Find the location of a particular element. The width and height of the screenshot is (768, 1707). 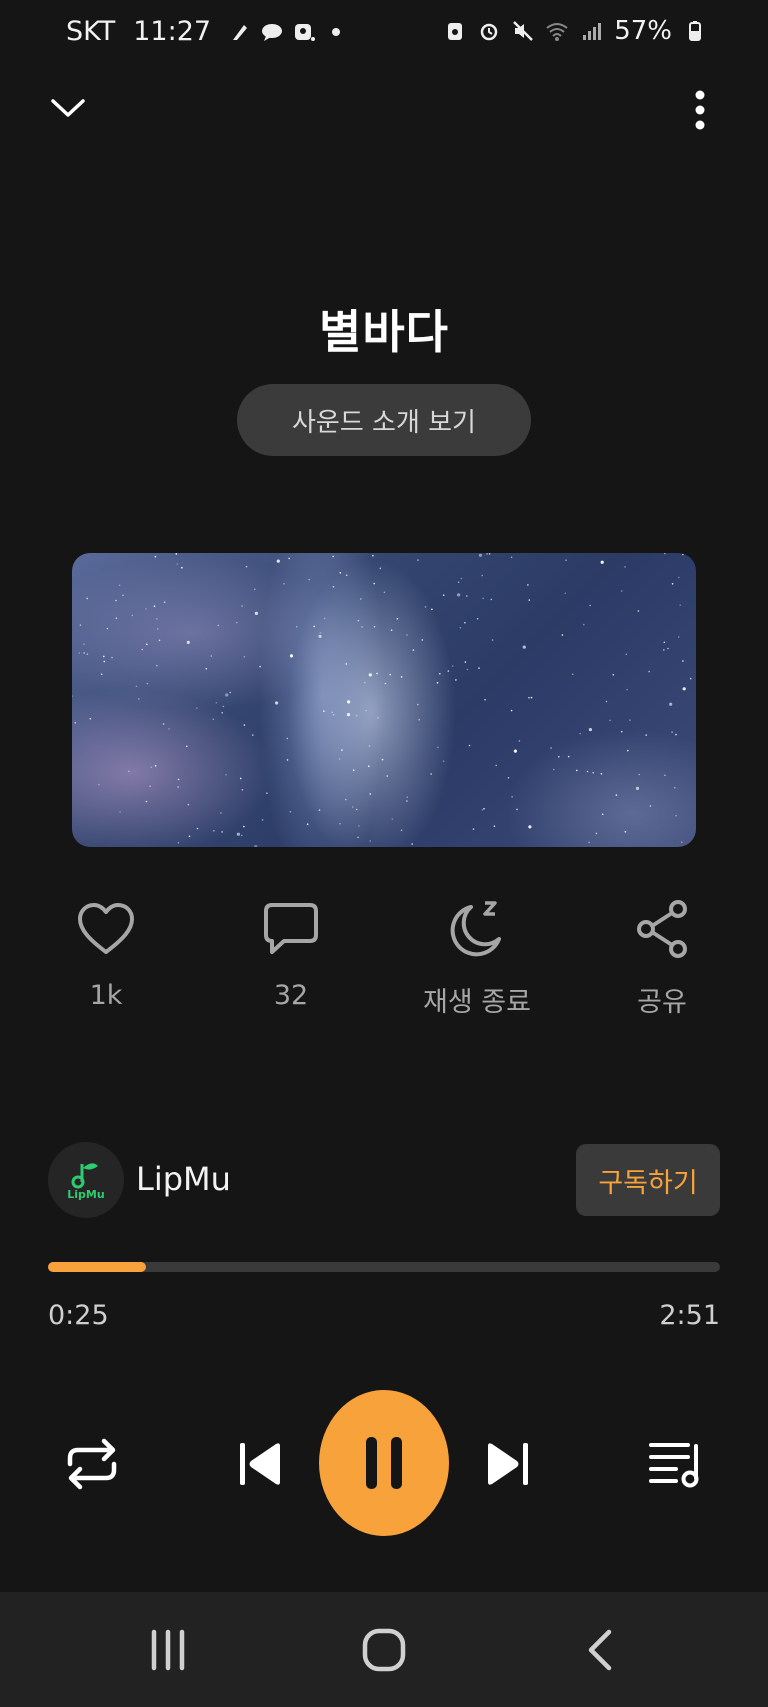

recent-apps-icon is located at coordinates (168, 1650).